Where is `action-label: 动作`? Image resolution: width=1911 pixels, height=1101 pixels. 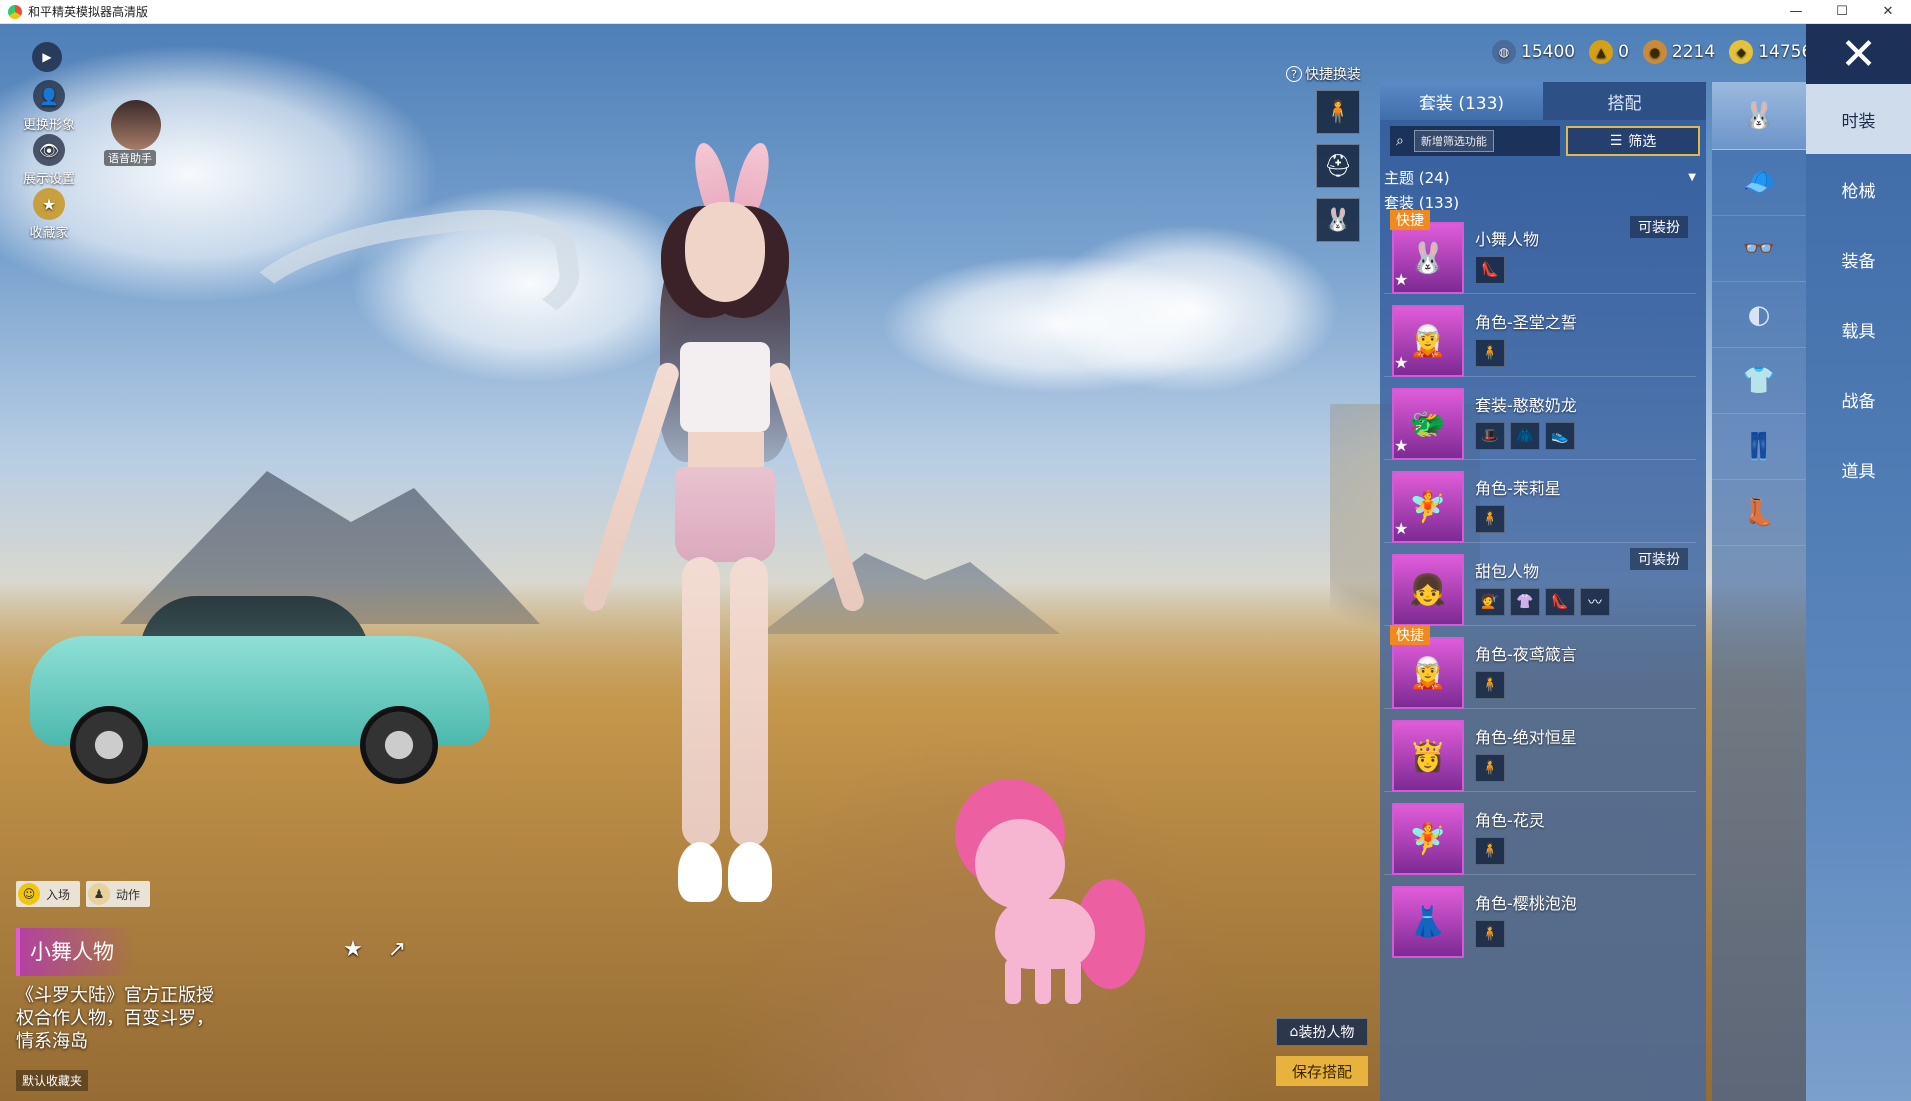 action-label: 动作 is located at coordinates (128, 894).